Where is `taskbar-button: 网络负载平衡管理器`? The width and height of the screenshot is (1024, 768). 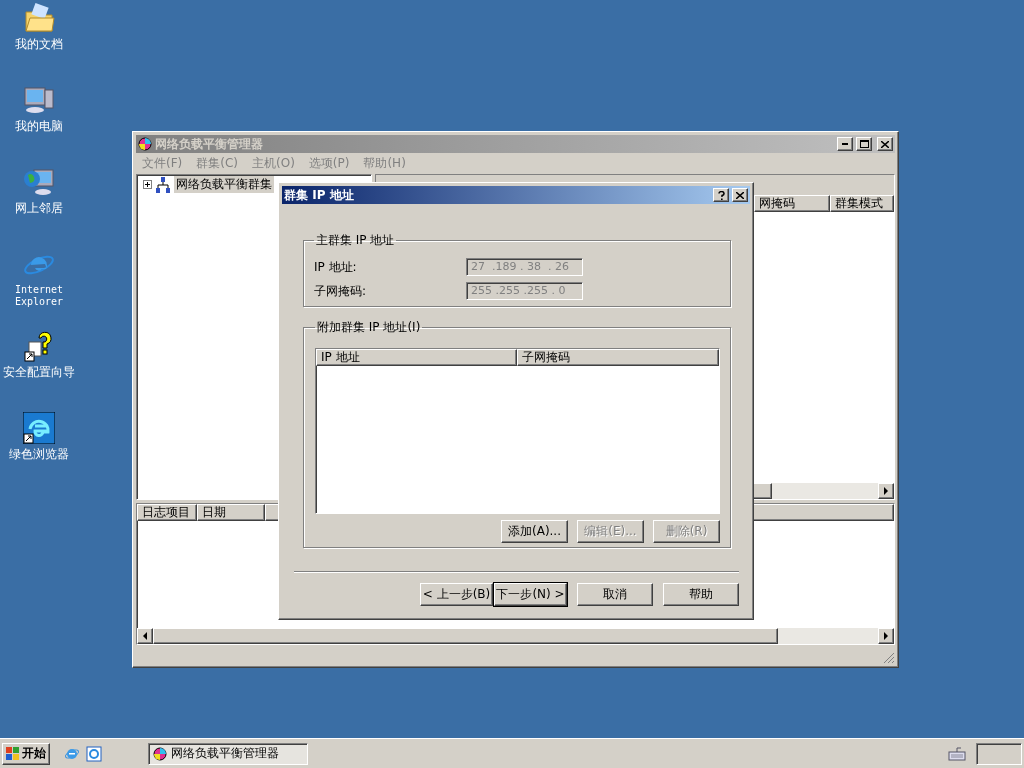 taskbar-button: 网络负载平衡管理器 is located at coordinates (228, 753).